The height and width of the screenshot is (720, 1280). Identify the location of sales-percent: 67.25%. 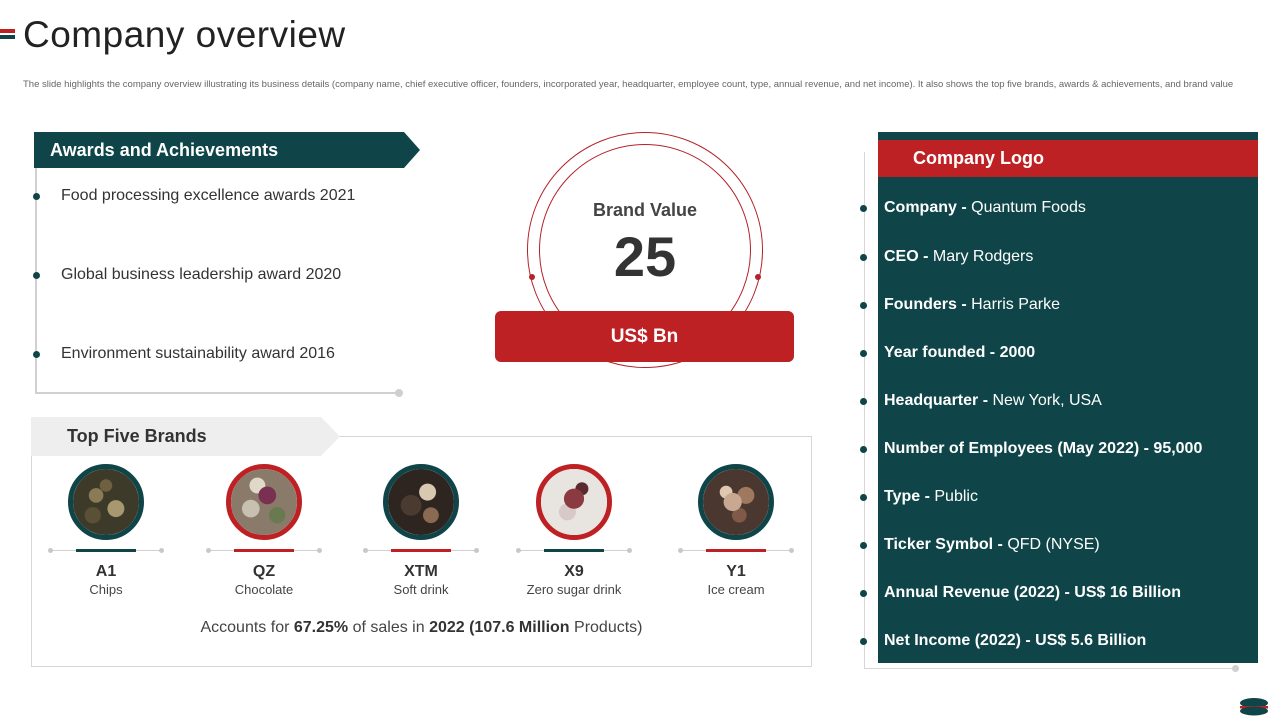
(321, 627).